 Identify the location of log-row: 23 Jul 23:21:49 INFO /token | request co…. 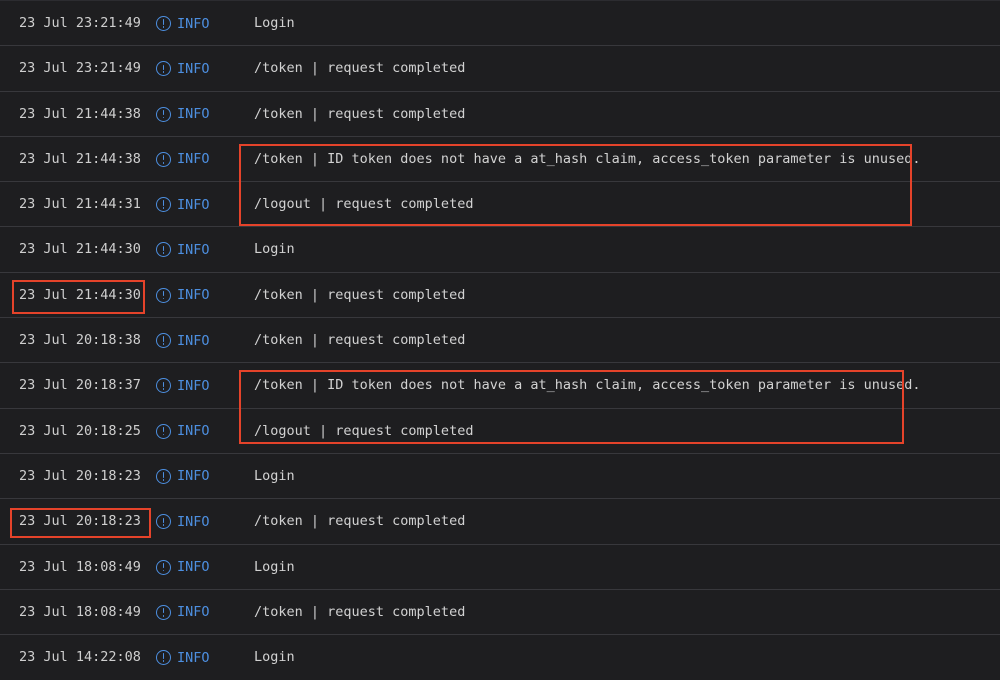
(500, 67).